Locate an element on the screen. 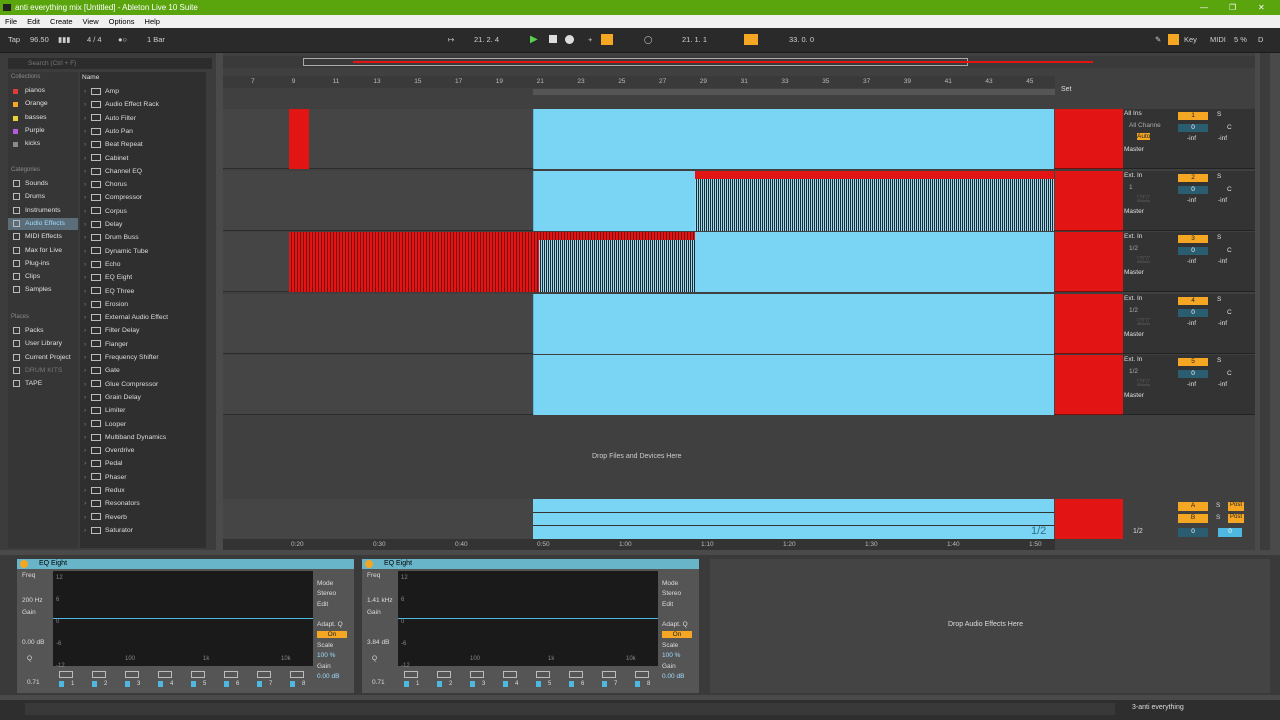 The height and width of the screenshot is (720, 1280). device-list-item: › Amp is located at coordinates (101, 92).